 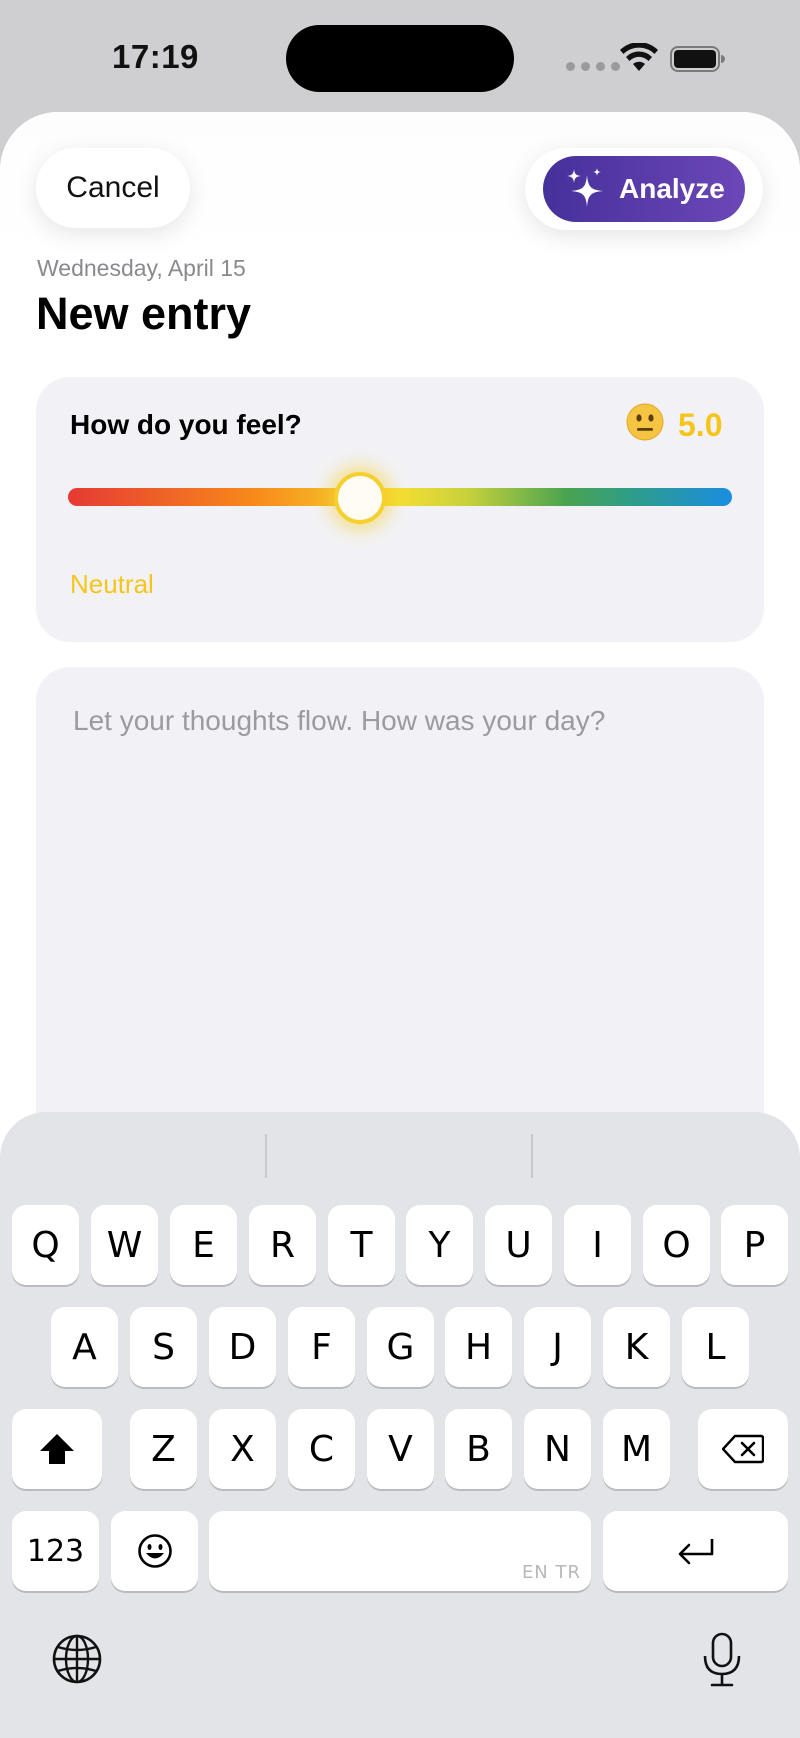 What do you see at coordinates (636, 1347) in the screenshot?
I see `key-k: K` at bounding box center [636, 1347].